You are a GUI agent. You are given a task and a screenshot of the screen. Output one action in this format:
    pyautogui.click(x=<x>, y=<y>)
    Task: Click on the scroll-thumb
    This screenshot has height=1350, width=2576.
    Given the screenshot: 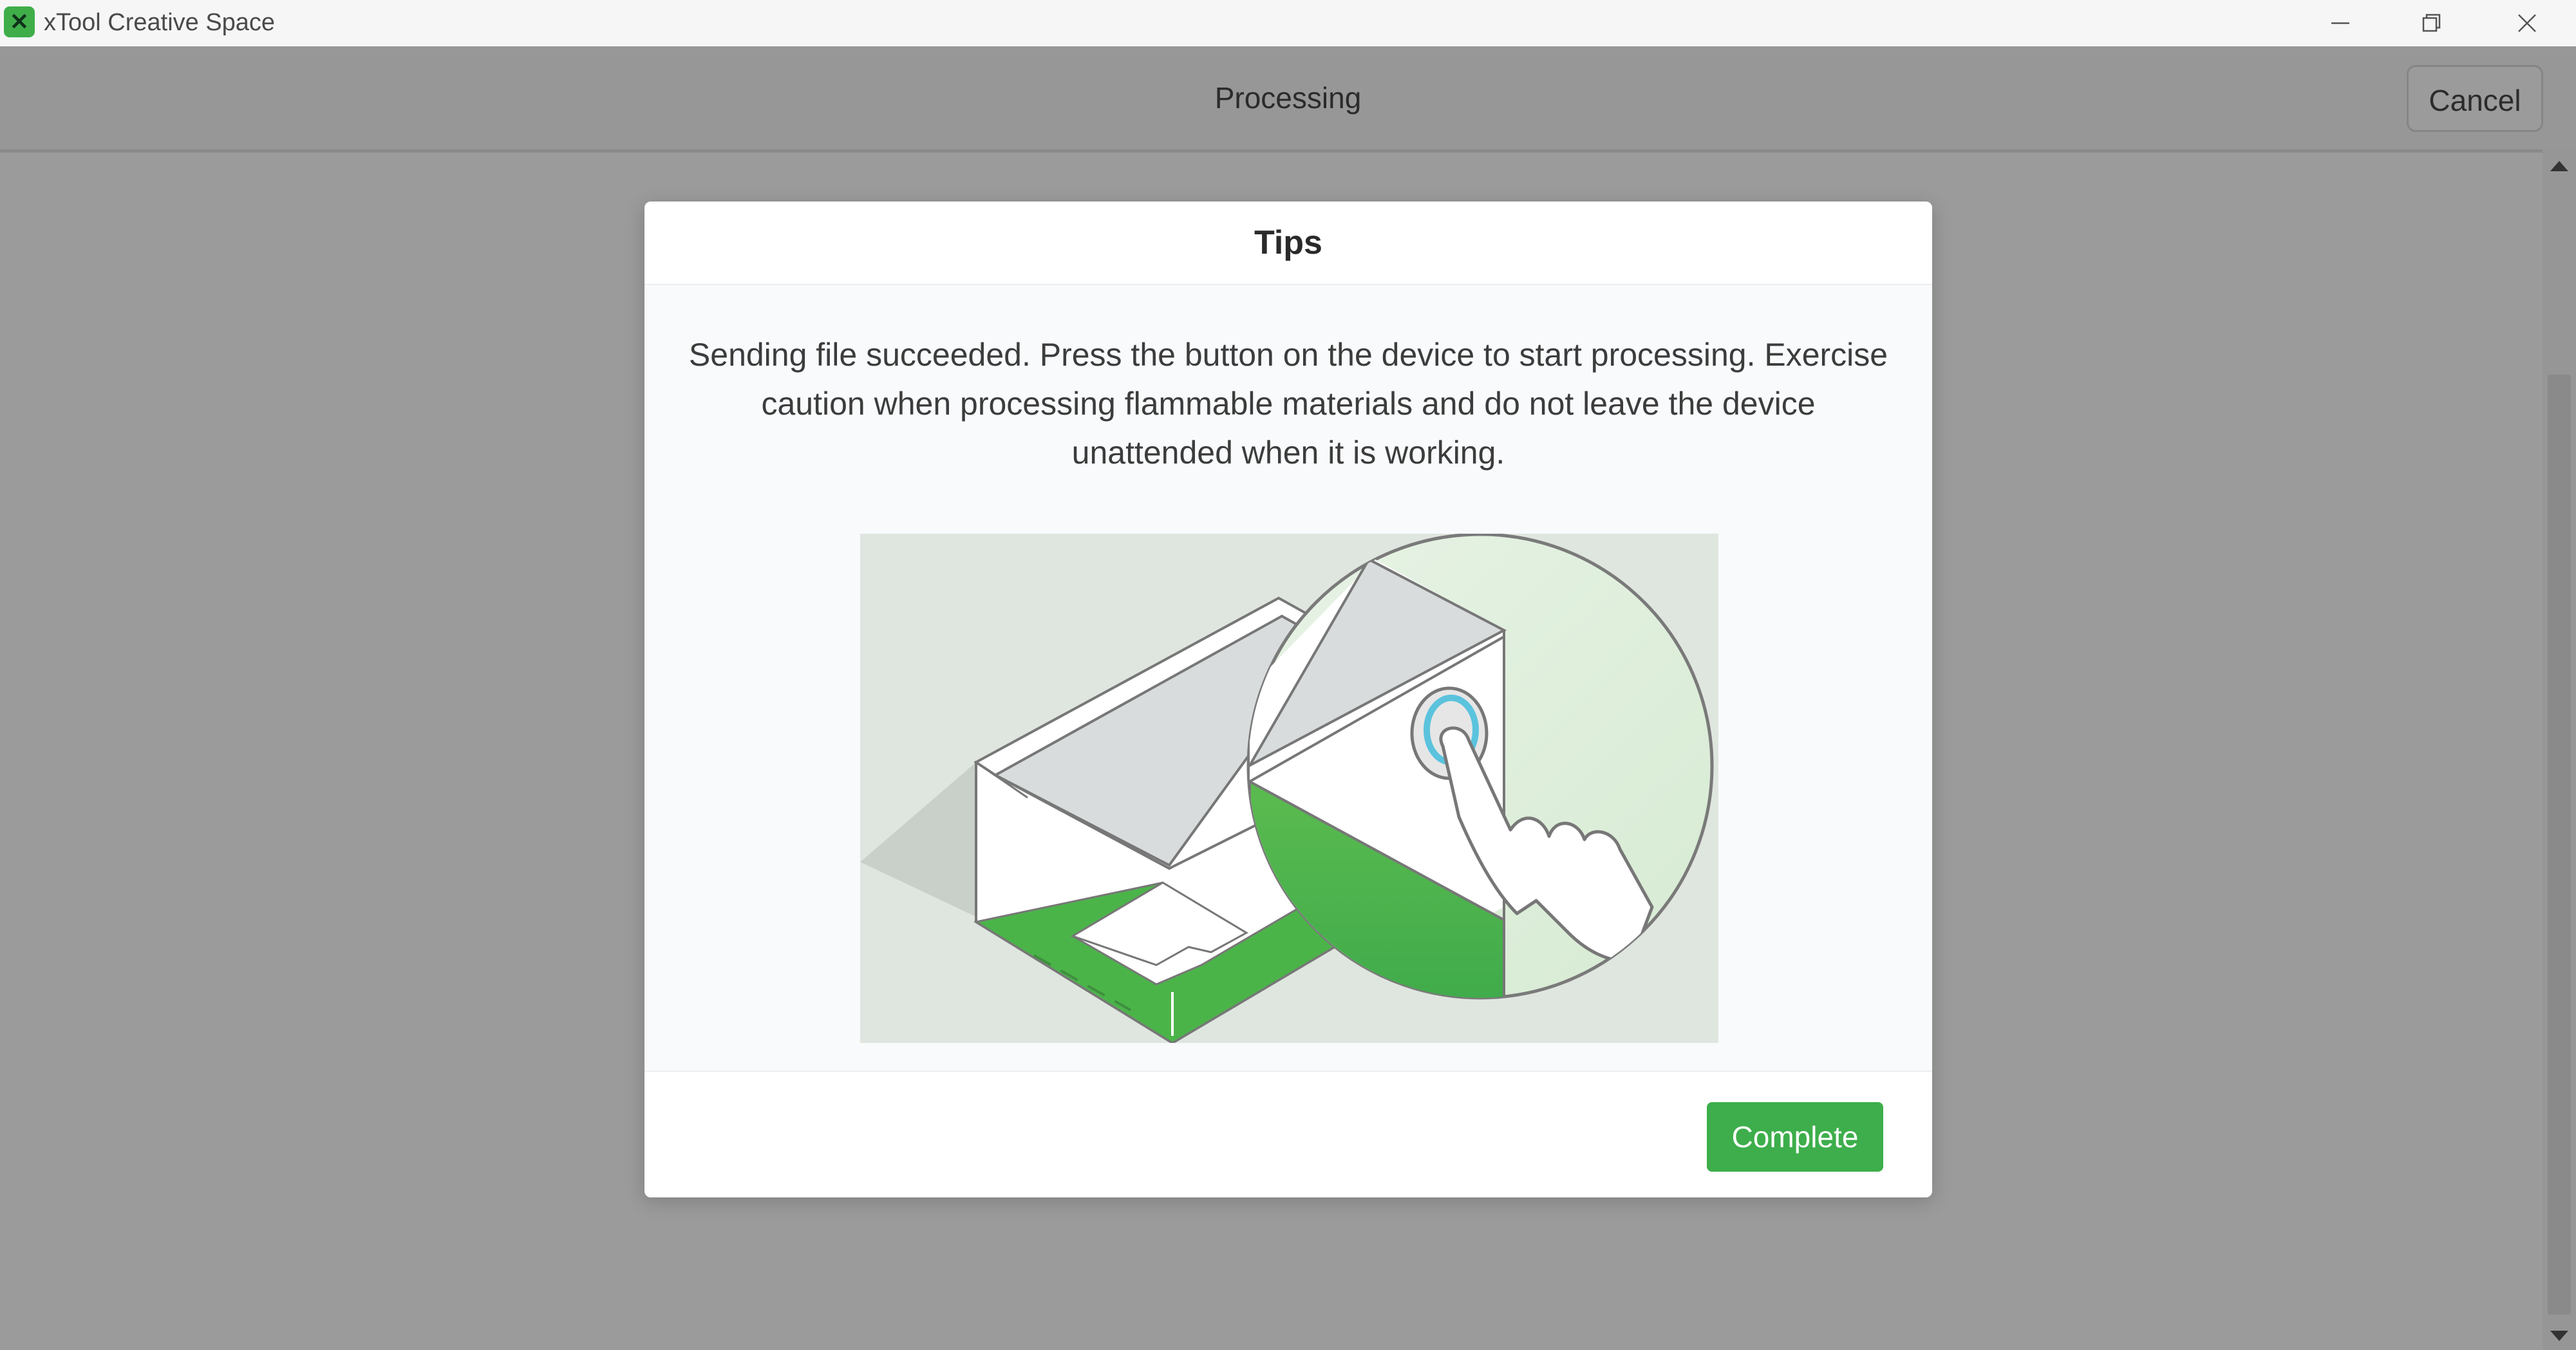 What is the action you would take?
    pyautogui.click(x=2559, y=845)
    